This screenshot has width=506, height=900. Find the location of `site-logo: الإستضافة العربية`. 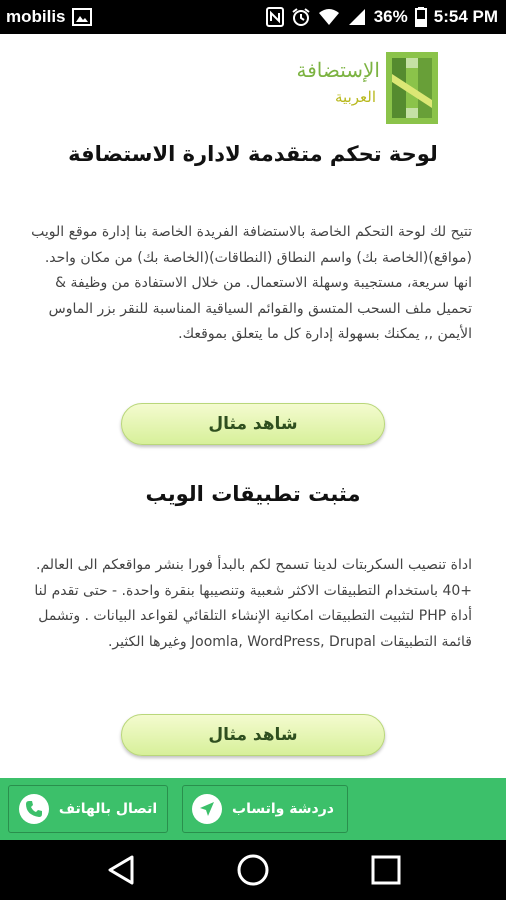

site-logo: الإستضافة العربية is located at coordinates (363, 89).